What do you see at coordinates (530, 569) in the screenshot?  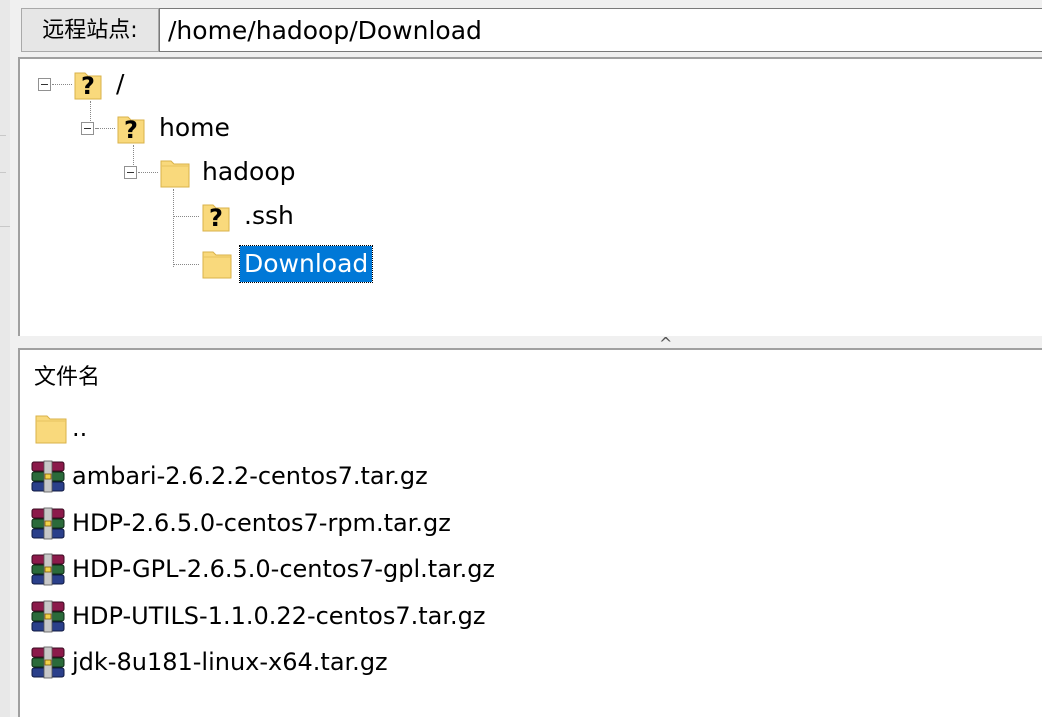 I see `file-row: HDP-GPL-2.6.5.0-centos7-gpl.tar.gz` at bounding box center [530, 569].